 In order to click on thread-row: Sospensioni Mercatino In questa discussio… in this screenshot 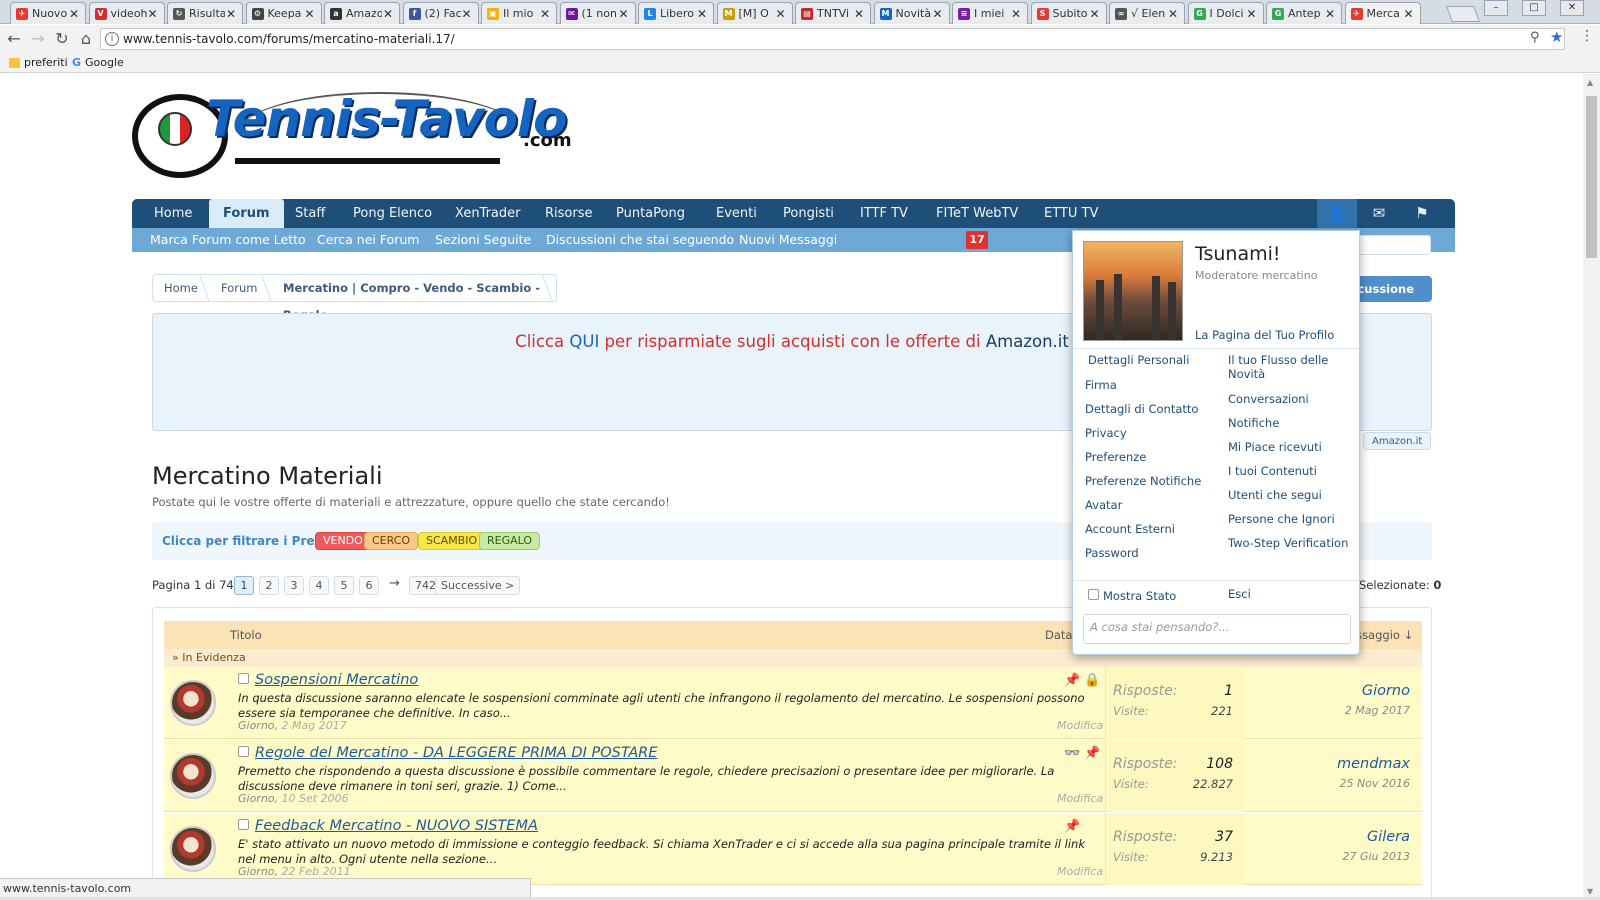, I will do `click(793, 703)`.